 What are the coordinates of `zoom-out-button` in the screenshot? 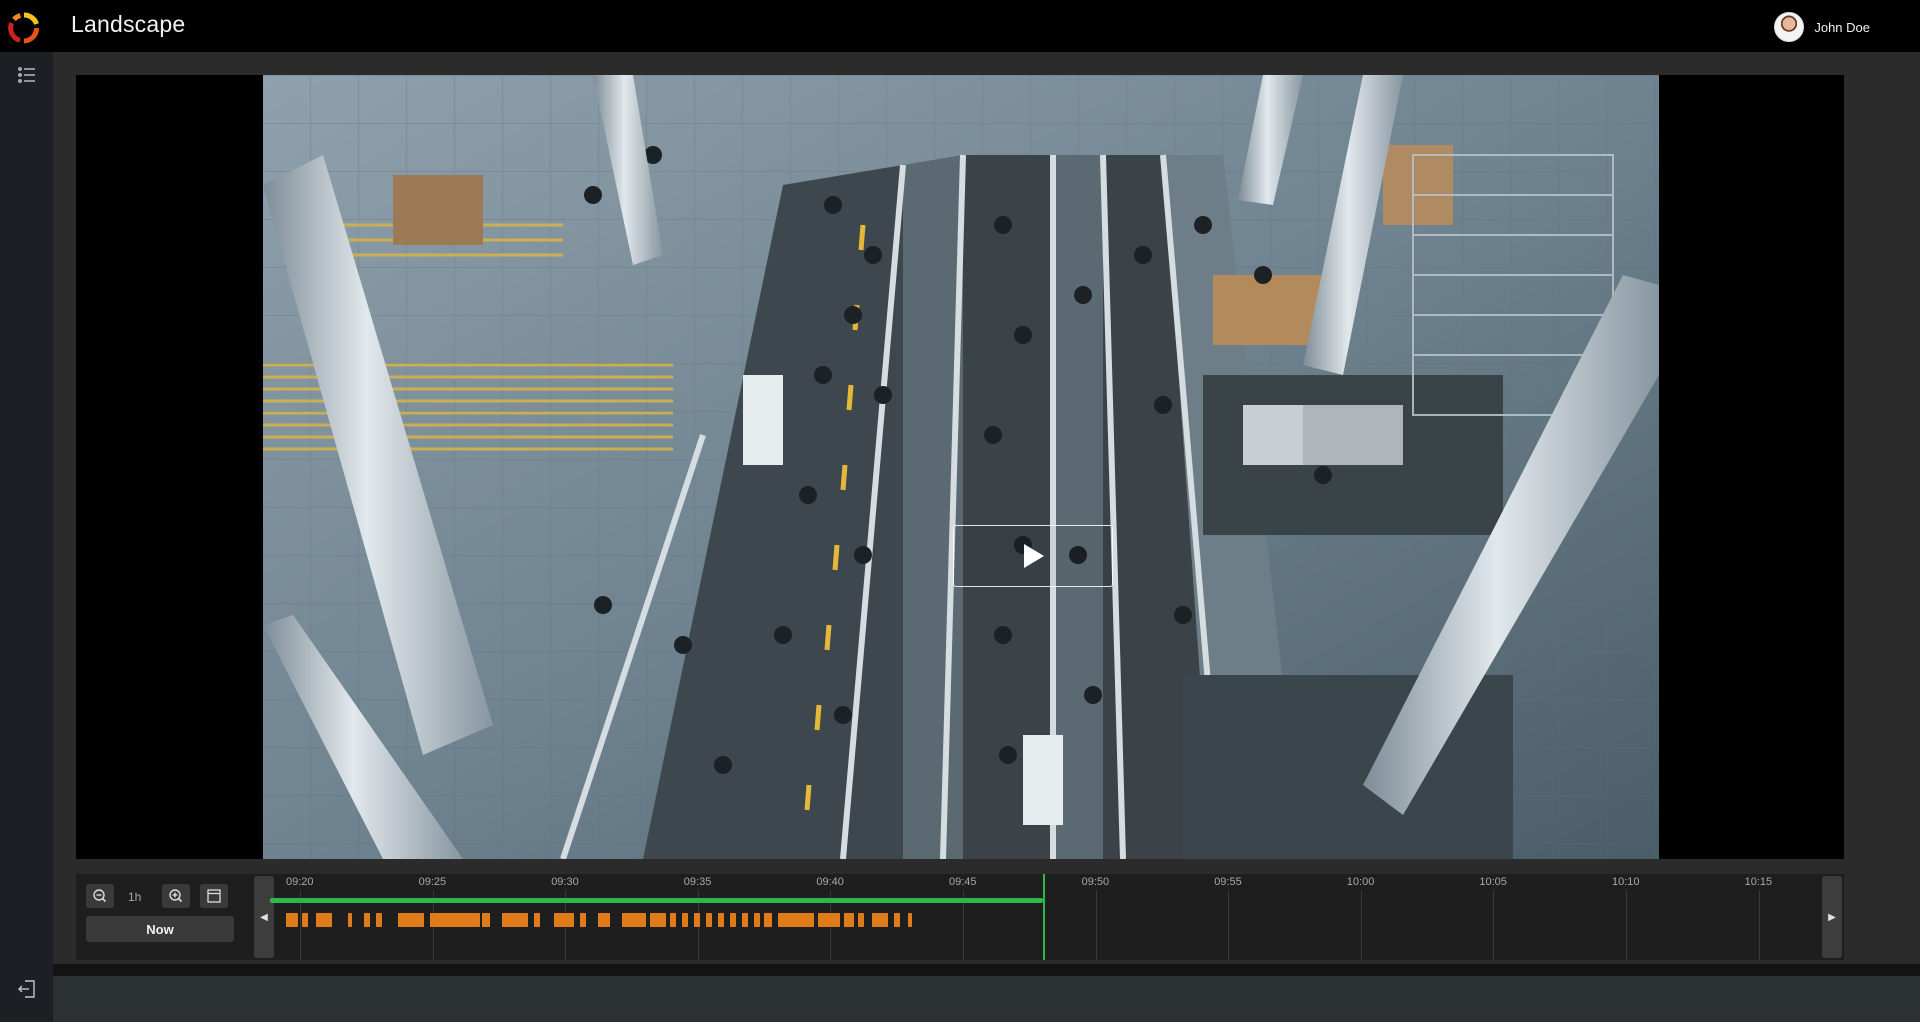 It's located at (100, 896).